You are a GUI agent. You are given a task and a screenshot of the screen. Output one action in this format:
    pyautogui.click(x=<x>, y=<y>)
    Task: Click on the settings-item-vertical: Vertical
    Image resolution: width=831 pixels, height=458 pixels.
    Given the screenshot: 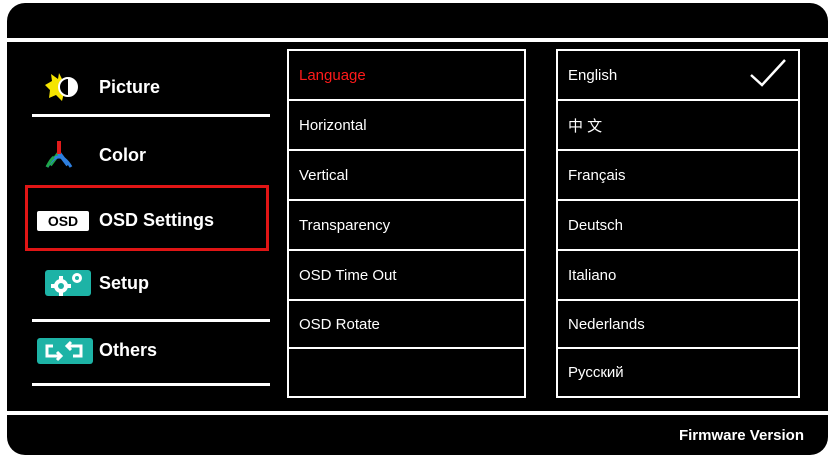 What is the action you would take?
    pyautogui.click(x=406, y=176)
    